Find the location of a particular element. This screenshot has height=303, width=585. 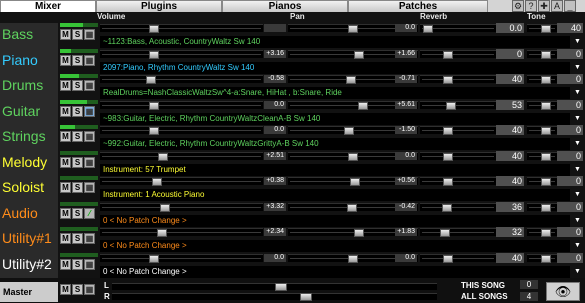

master-right-knob is located at coordinates (305, 297).